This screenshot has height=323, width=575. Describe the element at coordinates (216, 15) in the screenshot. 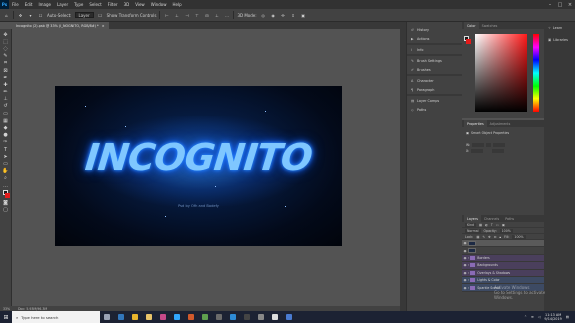

I see `align-bottom-icon: ⊥` at that location.